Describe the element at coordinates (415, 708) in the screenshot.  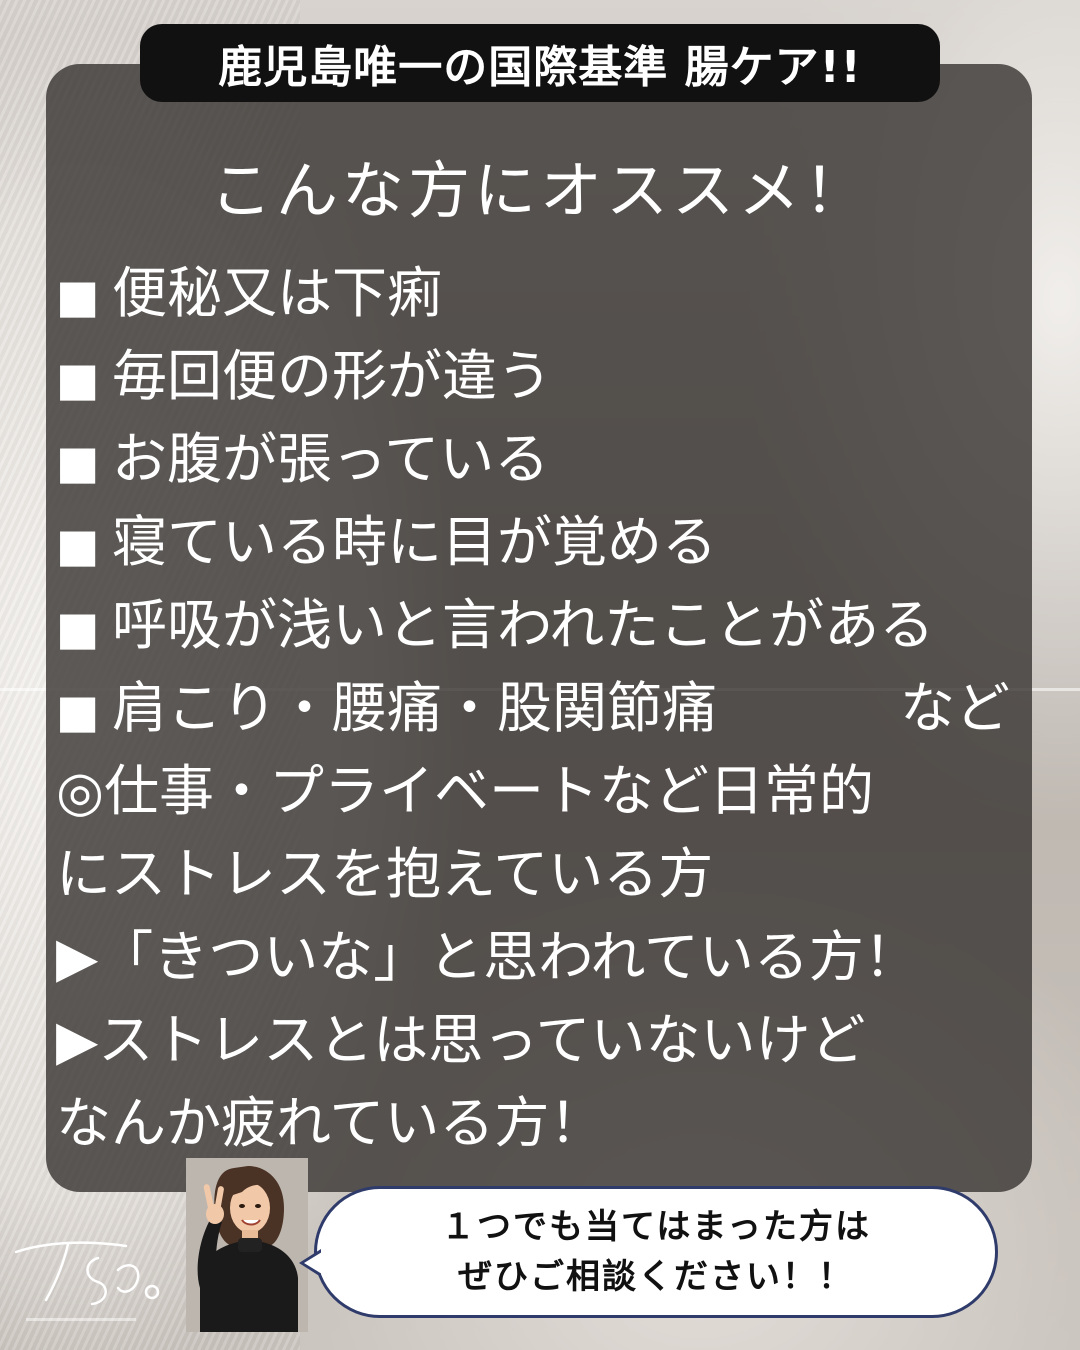
I see `list-item-text: 肩こり・腰痛・股関節痛` at that location.